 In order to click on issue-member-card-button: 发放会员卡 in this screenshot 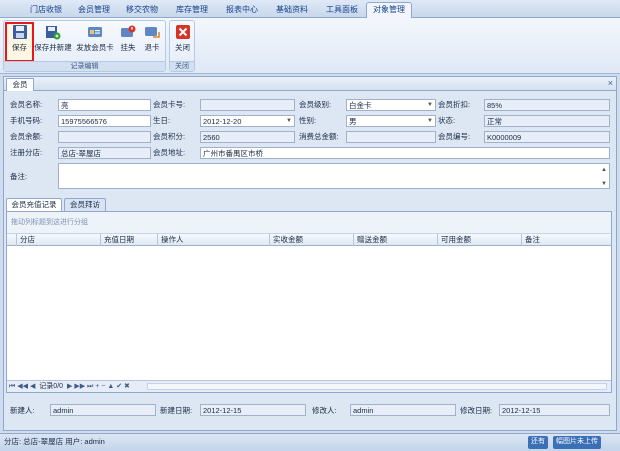, I will do `click(95, 42)`.